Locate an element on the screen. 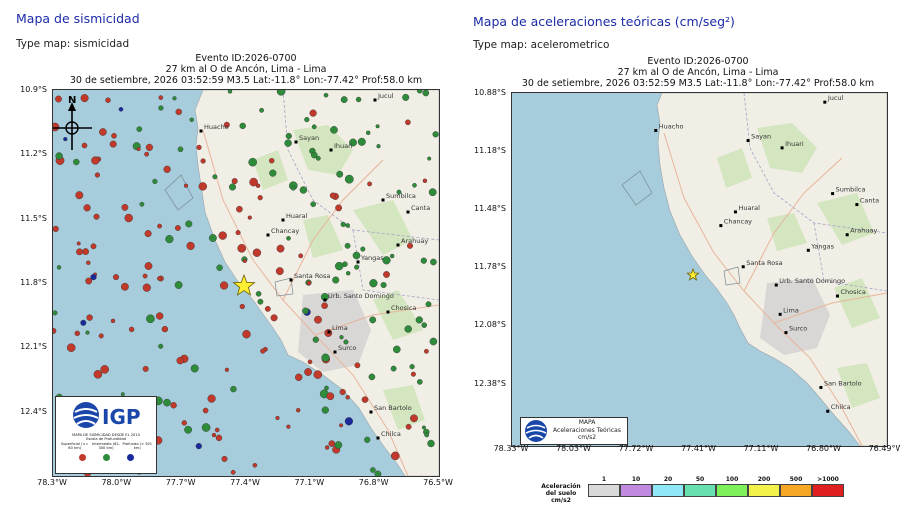 The image size is (900, 505). right-lat-tick: 12.38°S is located at coordinates (490, 383).